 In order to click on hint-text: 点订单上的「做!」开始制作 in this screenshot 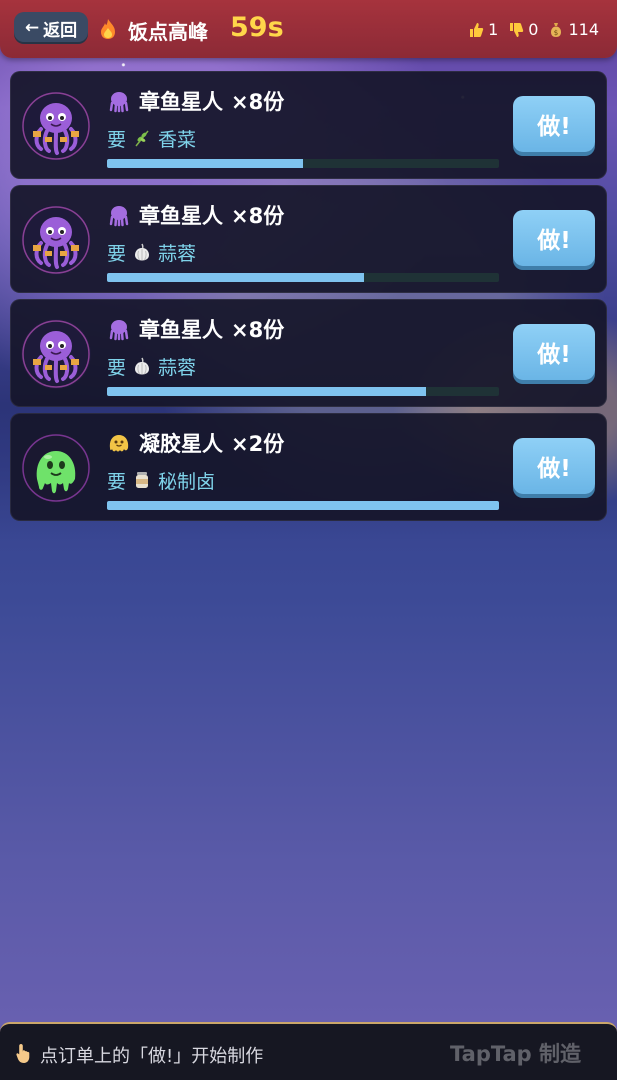, I will do `click(152, 1056)`.